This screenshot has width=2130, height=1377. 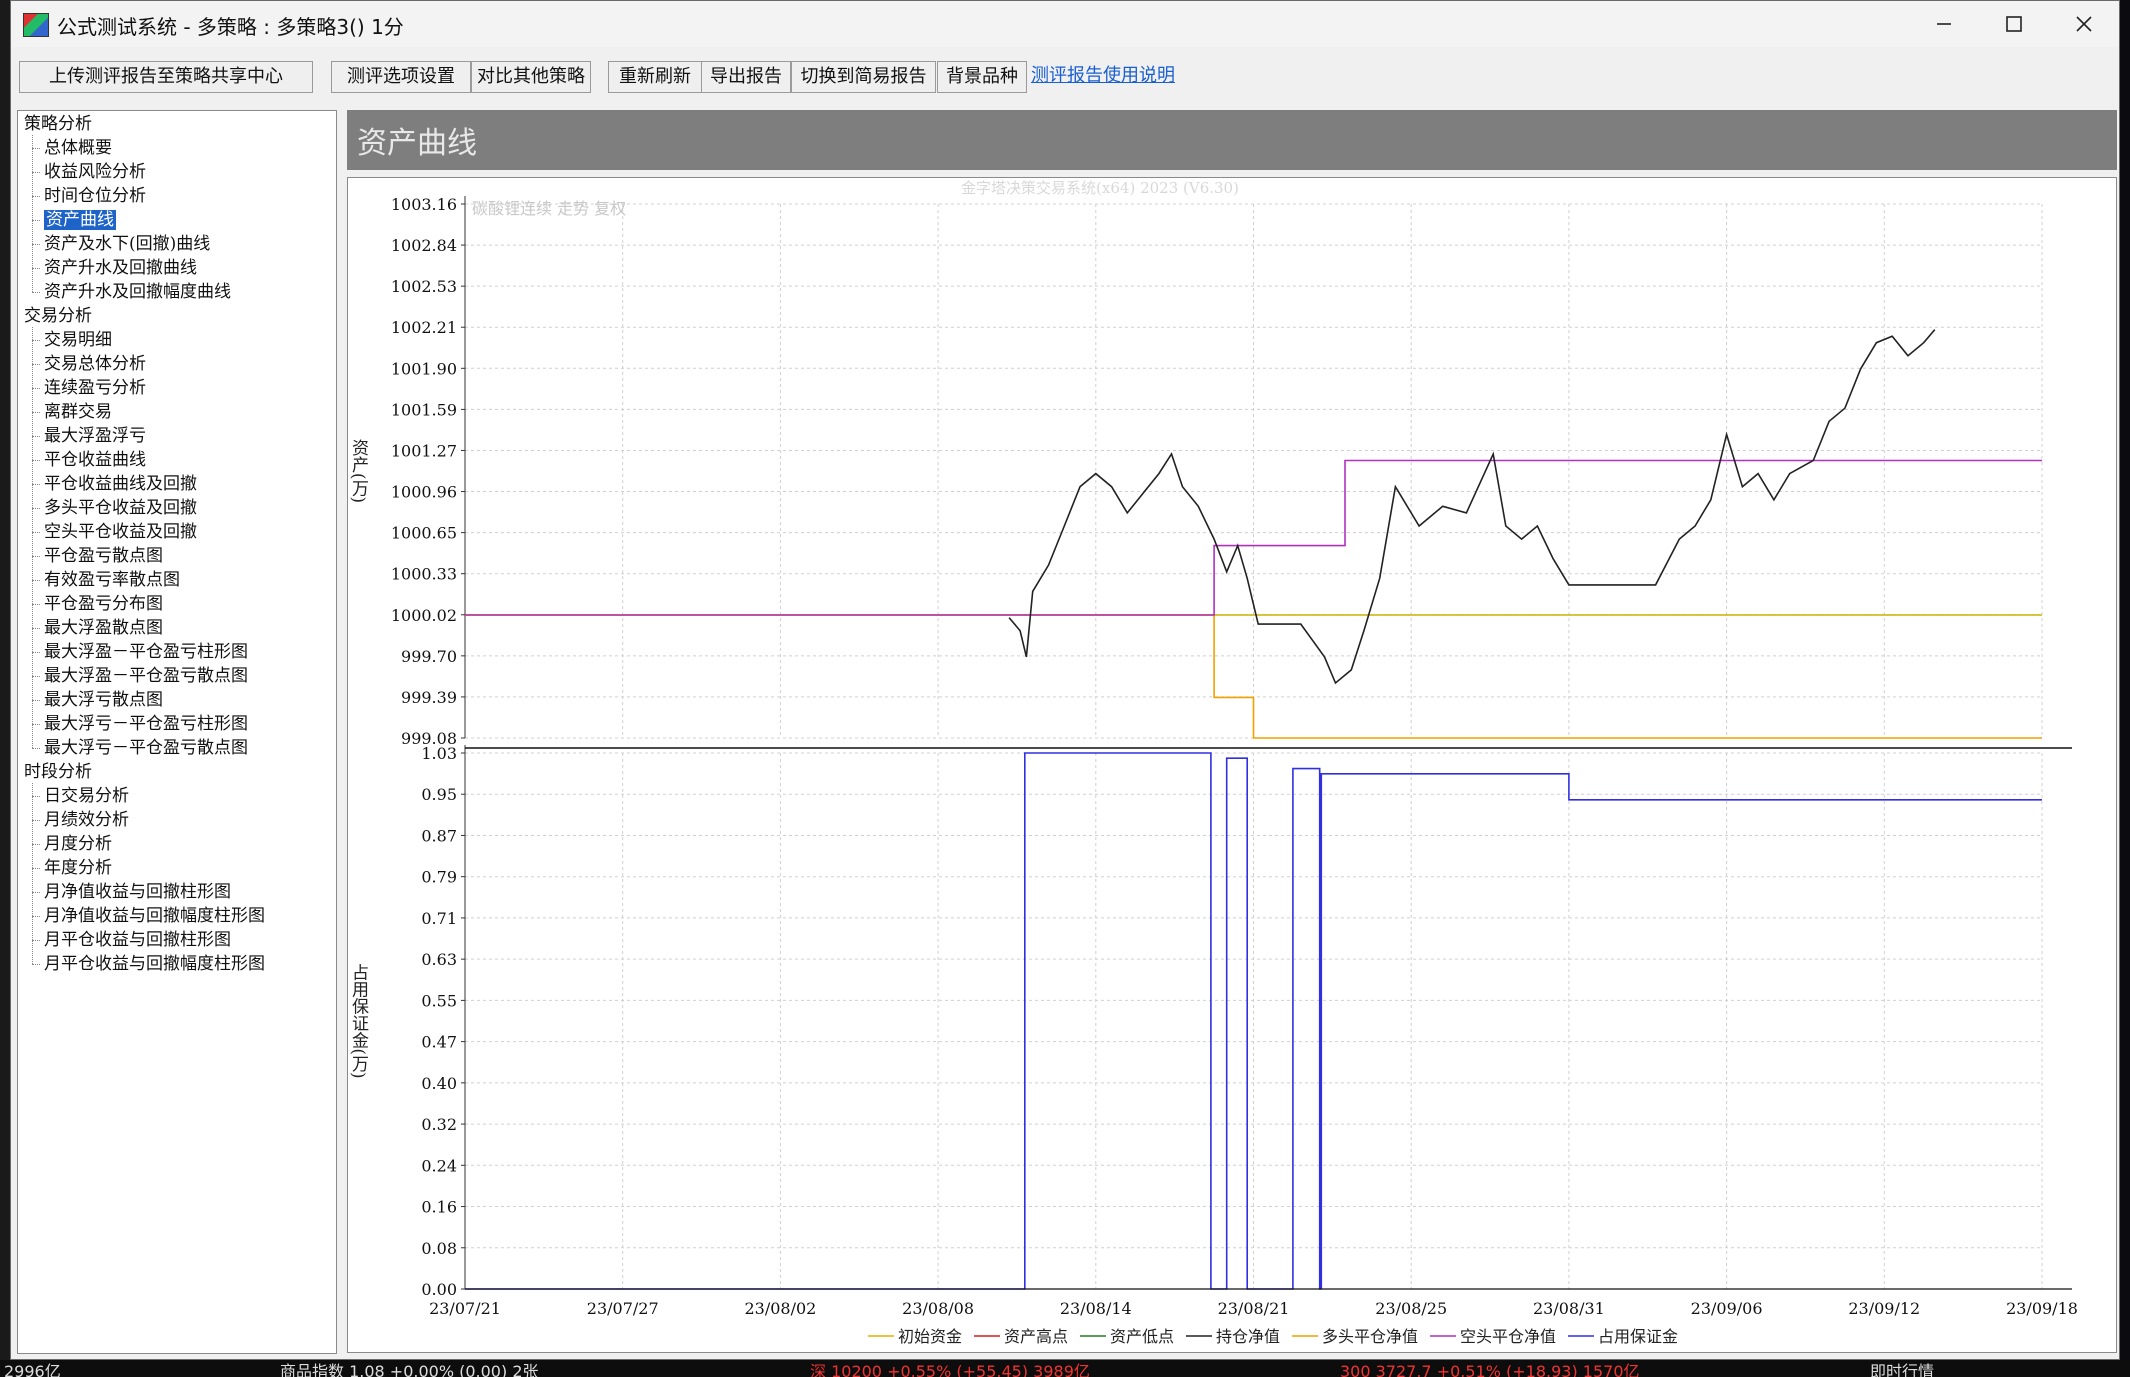 I want to click on y-tick-label: 0.00, so click(x=439, y=1289).